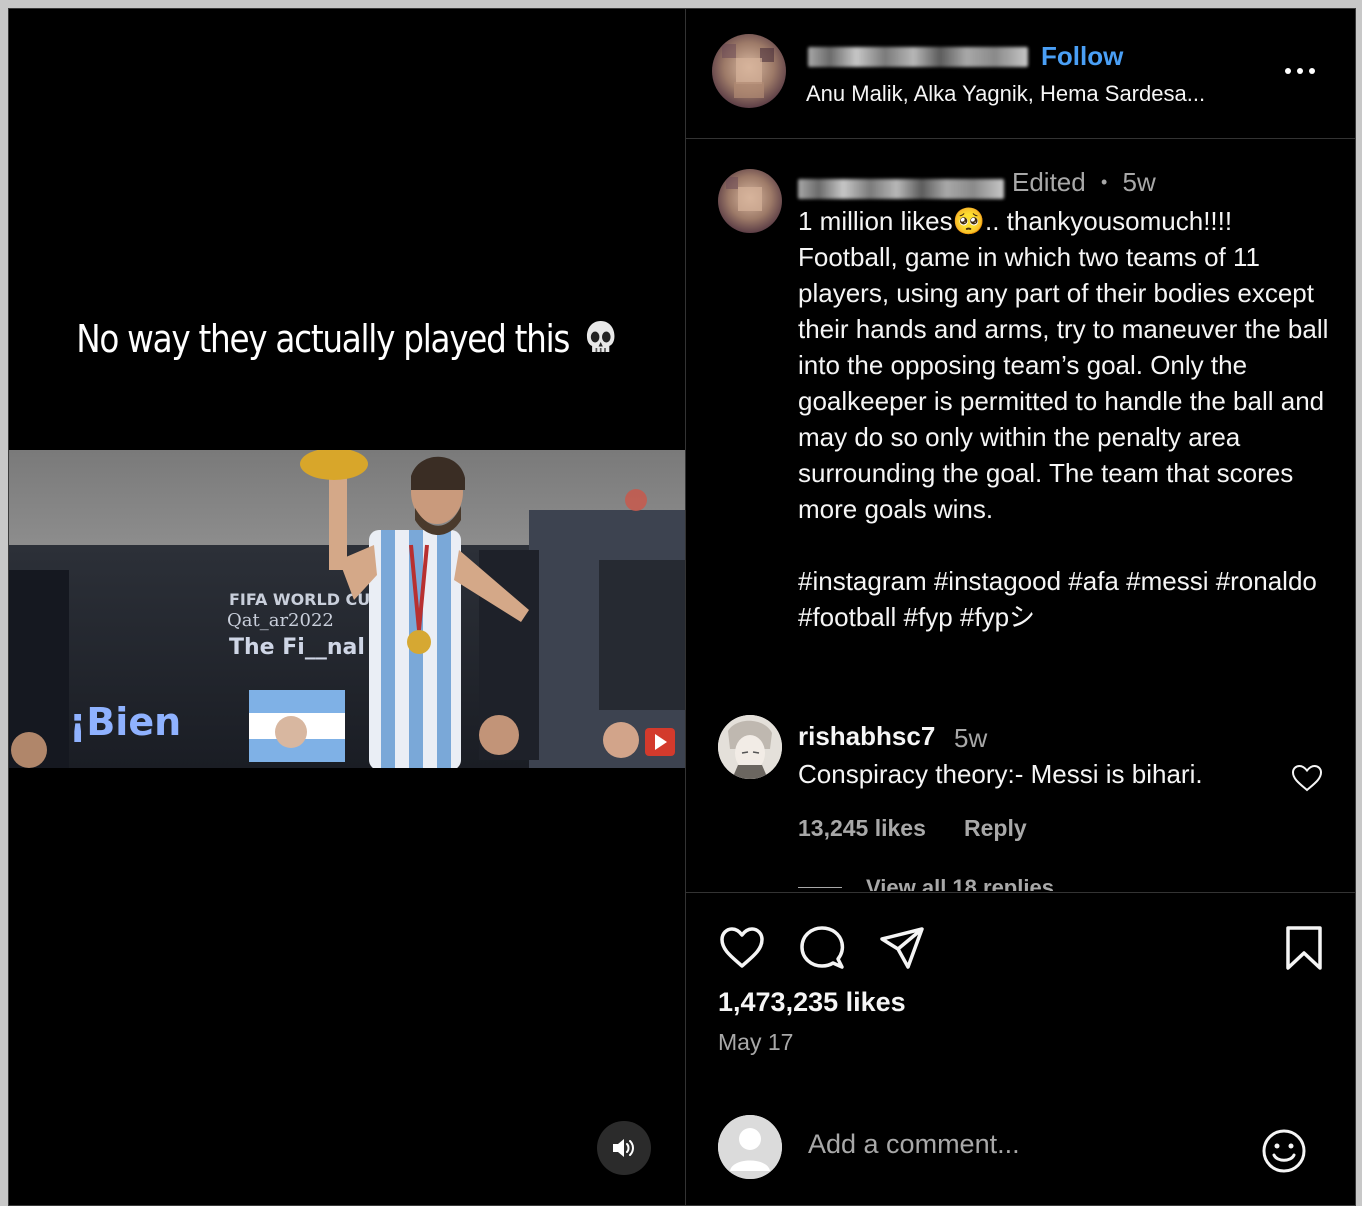 This screenshot has height=1206, width=1362. What do you see at coordinates (1082, 56) in the screenshot?
I see `follow-button: Follow` at bounding box center [1082, 56].